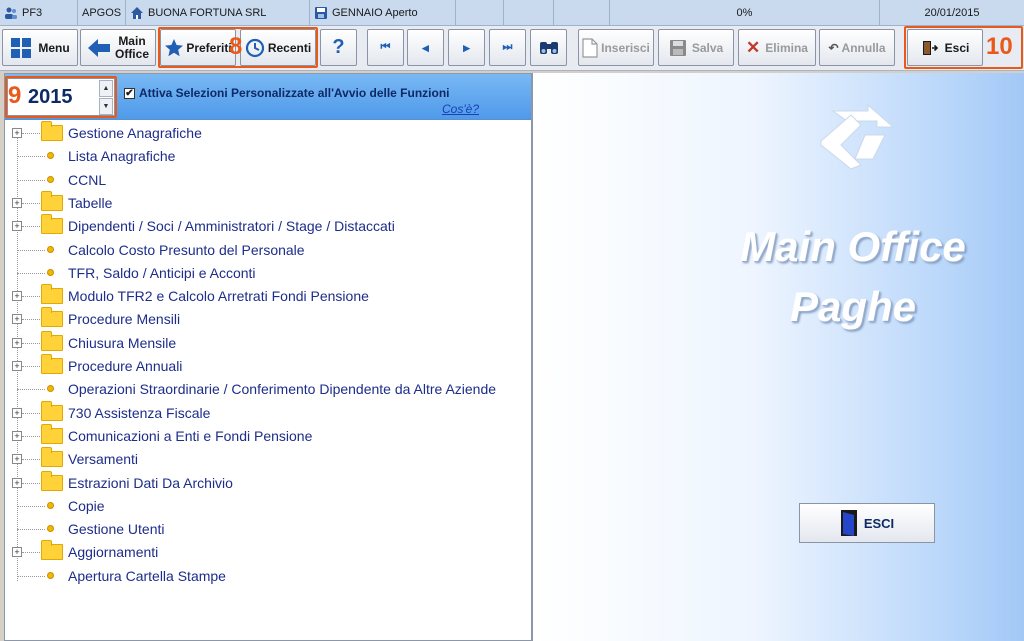 The height and width of the screenshot is (641, 1024). Describe the element at coordinates (61, 97) in the screenshot. I see `year-spinner: 2015 ▲ ▼` at that location.